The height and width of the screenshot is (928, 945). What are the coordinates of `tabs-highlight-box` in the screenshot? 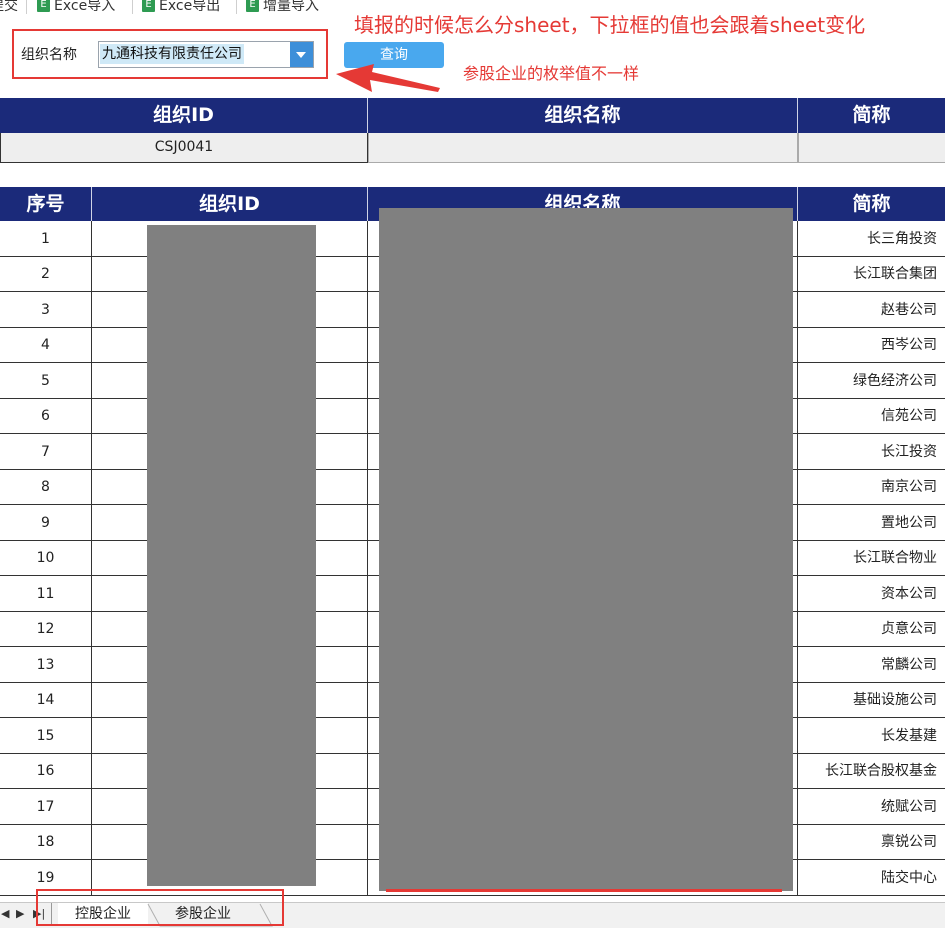 It's located at (160, 907).